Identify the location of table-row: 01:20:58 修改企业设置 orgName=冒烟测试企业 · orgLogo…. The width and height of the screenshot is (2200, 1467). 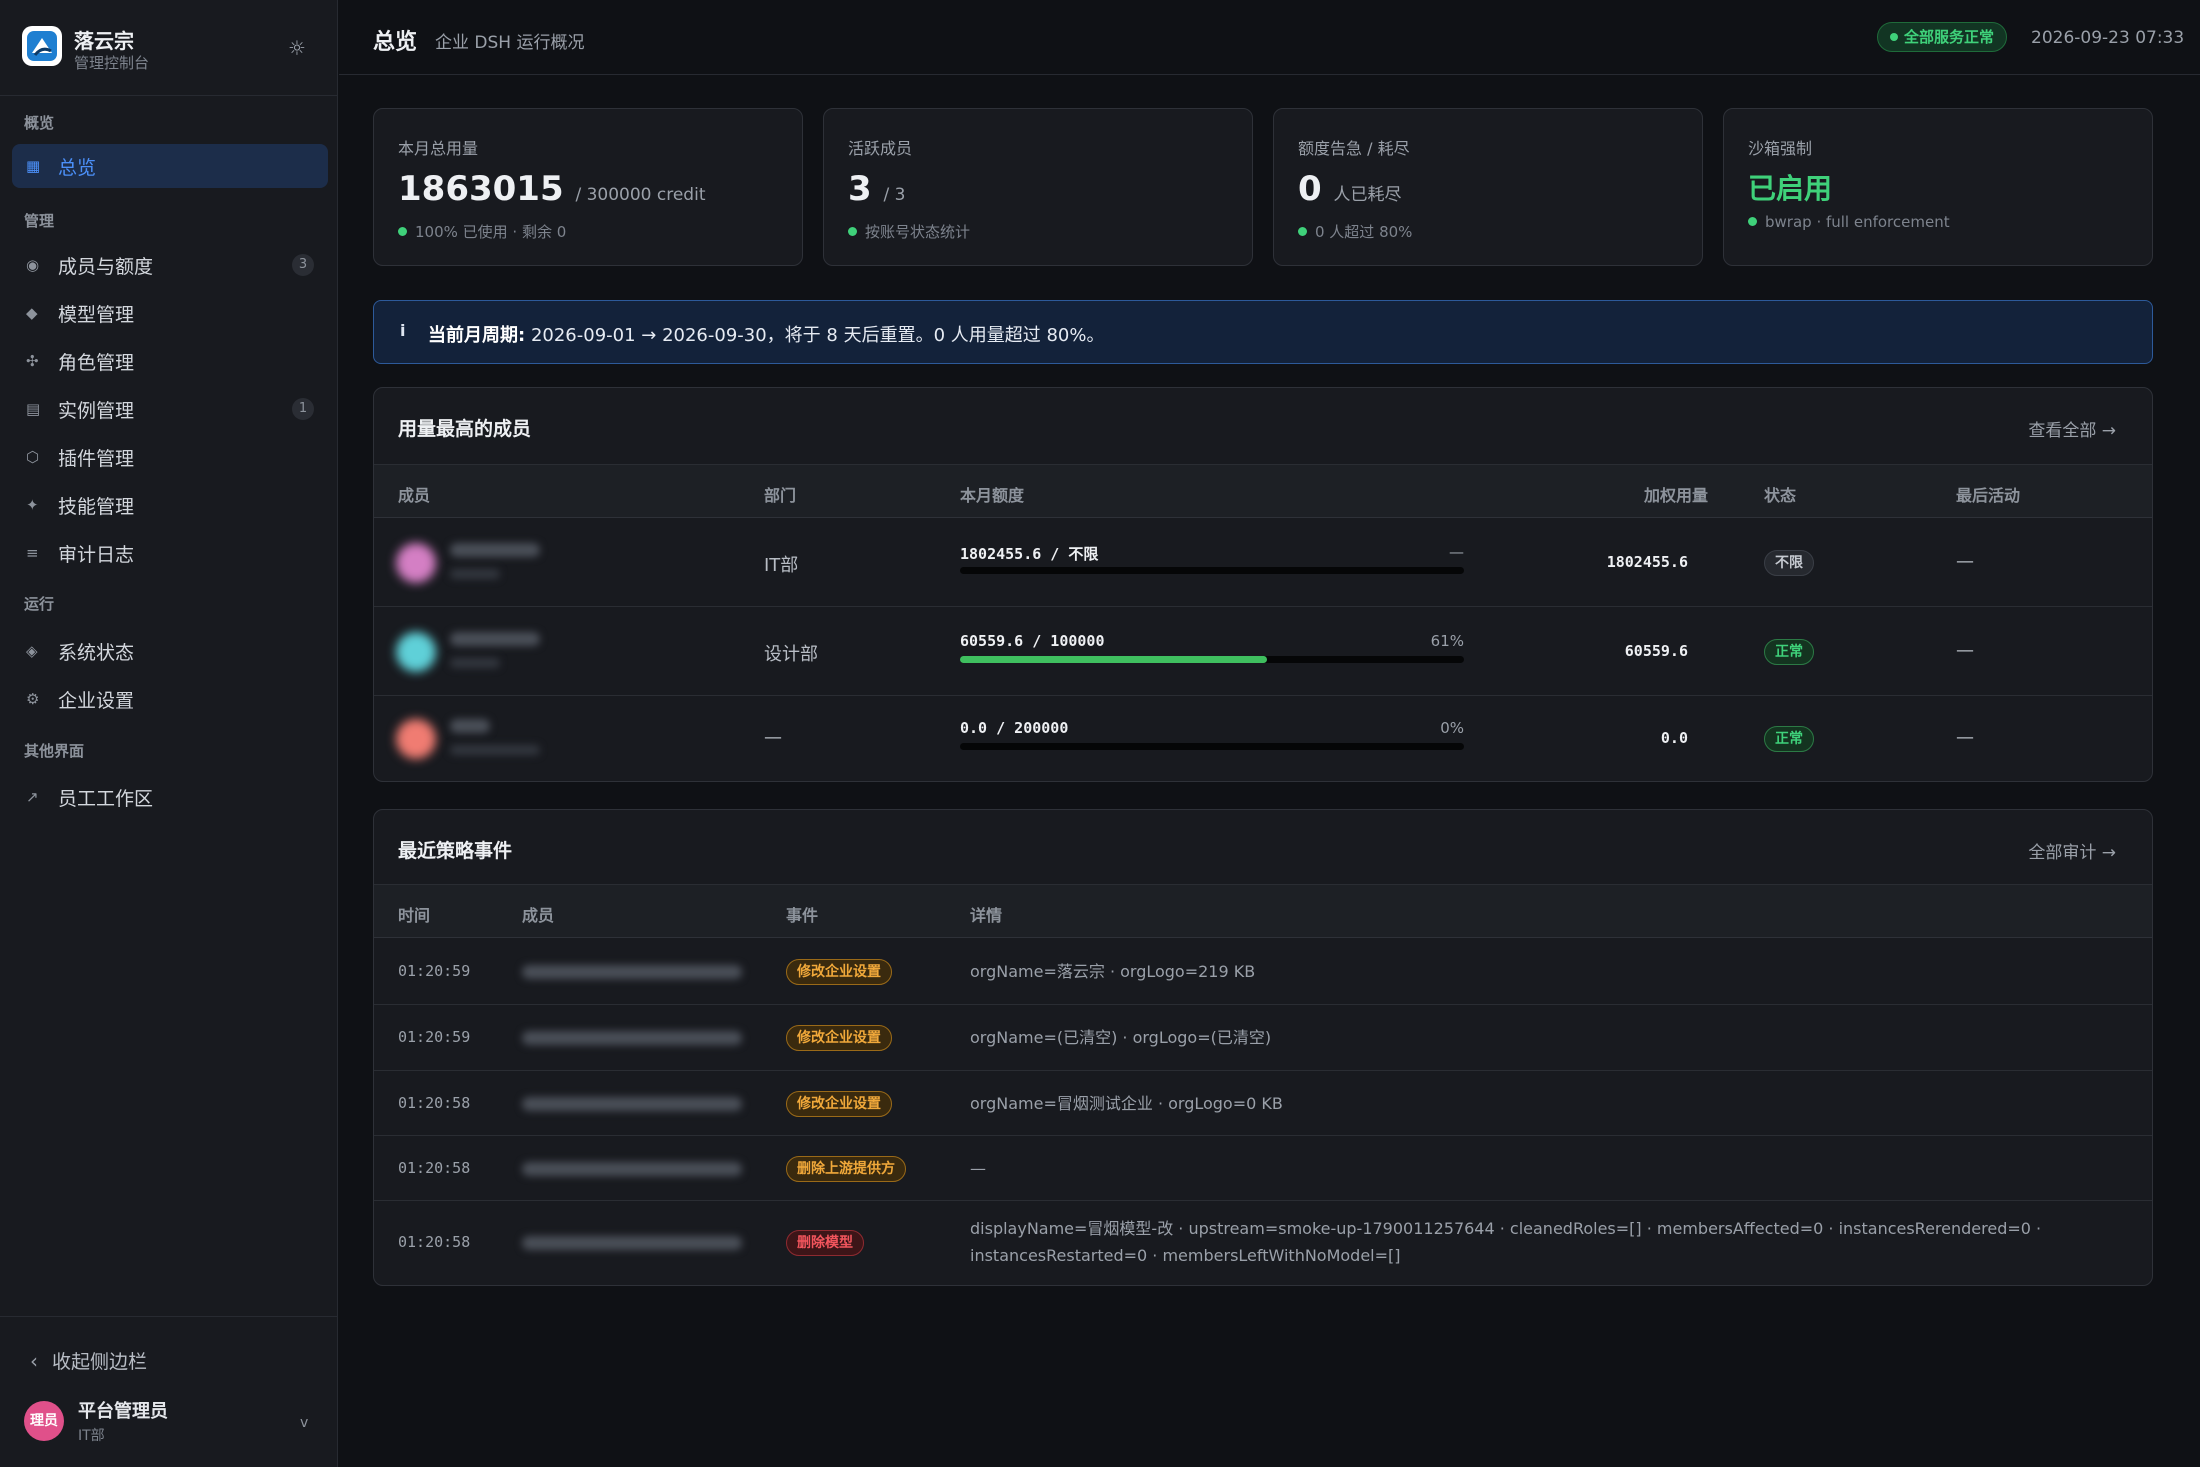
(1263, 1103).